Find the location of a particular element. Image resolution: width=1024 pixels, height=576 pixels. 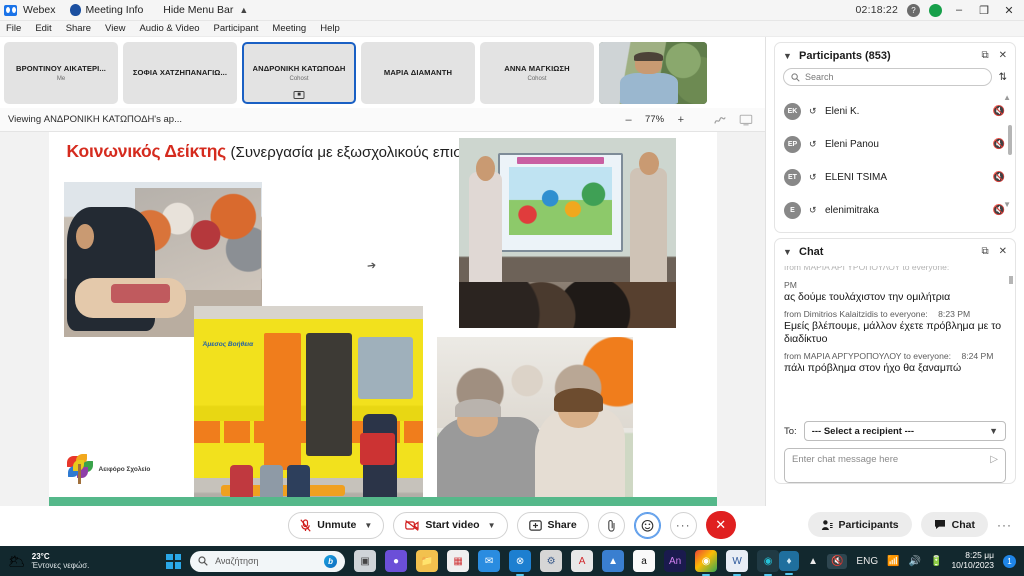

participants-scrollbar: ▲ ▼ is located at coordinates (1007, 151).